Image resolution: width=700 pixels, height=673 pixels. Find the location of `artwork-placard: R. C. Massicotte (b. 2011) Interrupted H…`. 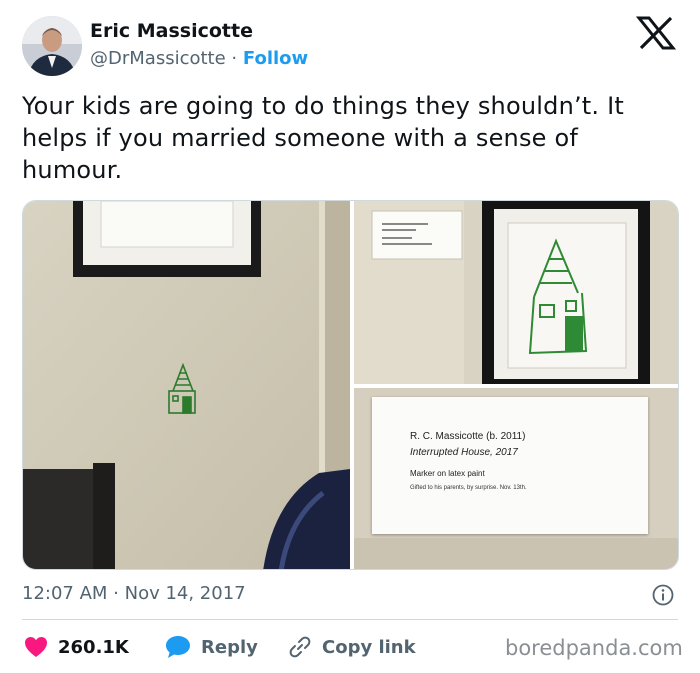

artwork-placard: R. C. Massicotte (b. 2011) Interrupted H… is located at coordinates (510, 465).